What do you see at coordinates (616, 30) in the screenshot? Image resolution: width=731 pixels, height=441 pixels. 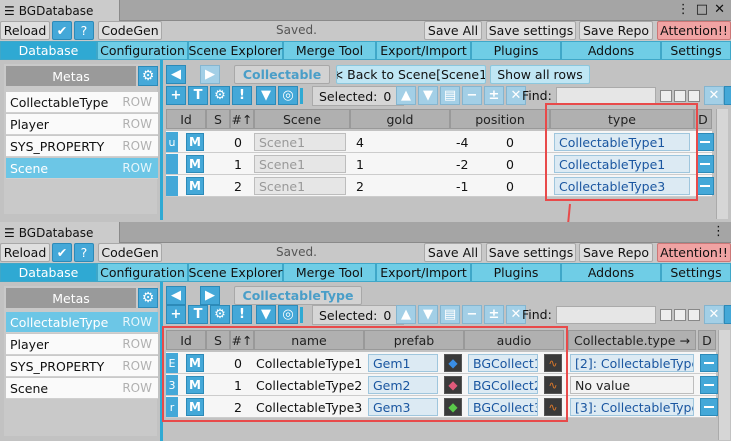 I see `save-repo-button: Save Repo` at bounding box center [616, 30].